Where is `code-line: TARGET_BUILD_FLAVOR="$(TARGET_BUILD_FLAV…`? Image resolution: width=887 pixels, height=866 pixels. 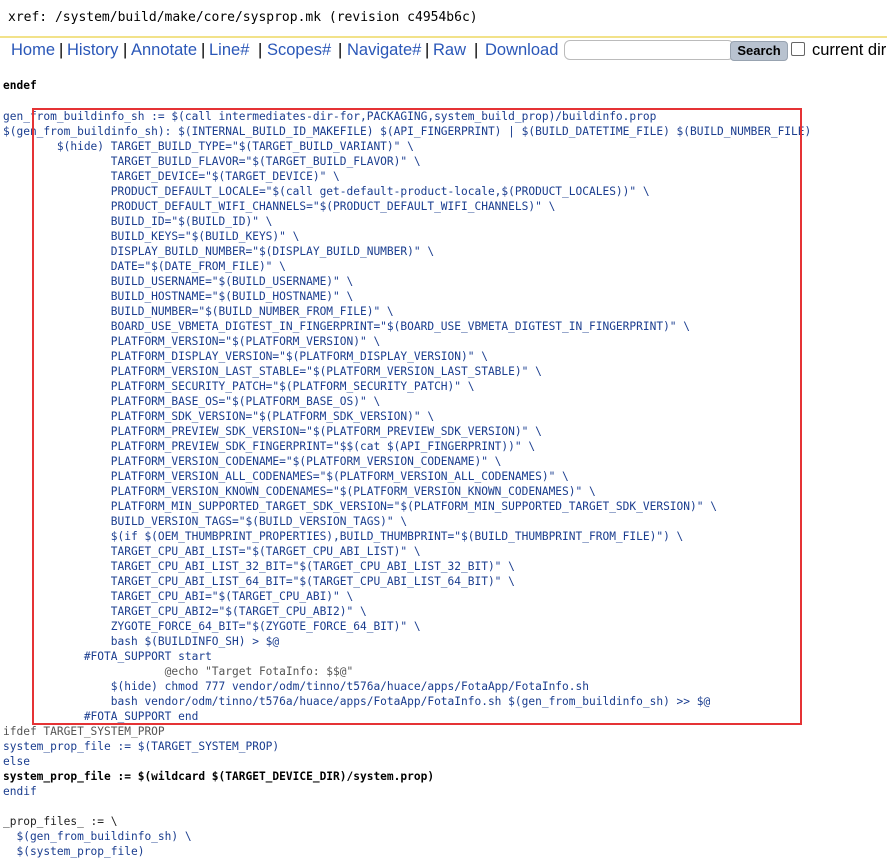
code-line: TARGET_BUILD_FLAVOR="$(TARGET_BUILD_FLAV… is located at coordinates (212, 161).